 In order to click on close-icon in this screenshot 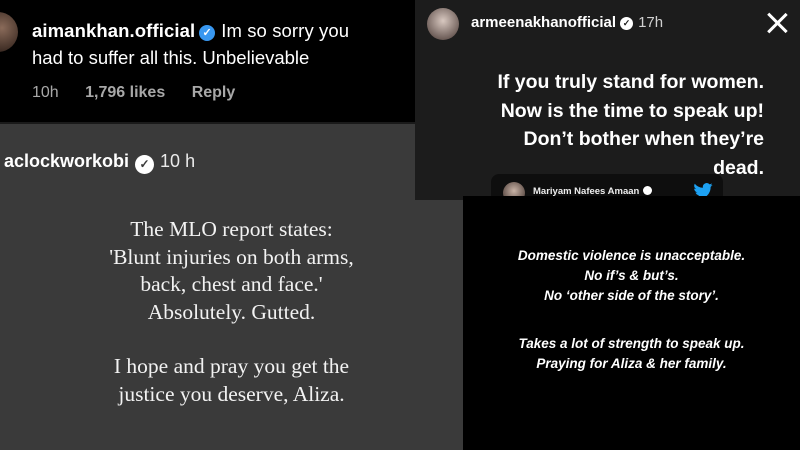, I will do `click(777, 23)`.